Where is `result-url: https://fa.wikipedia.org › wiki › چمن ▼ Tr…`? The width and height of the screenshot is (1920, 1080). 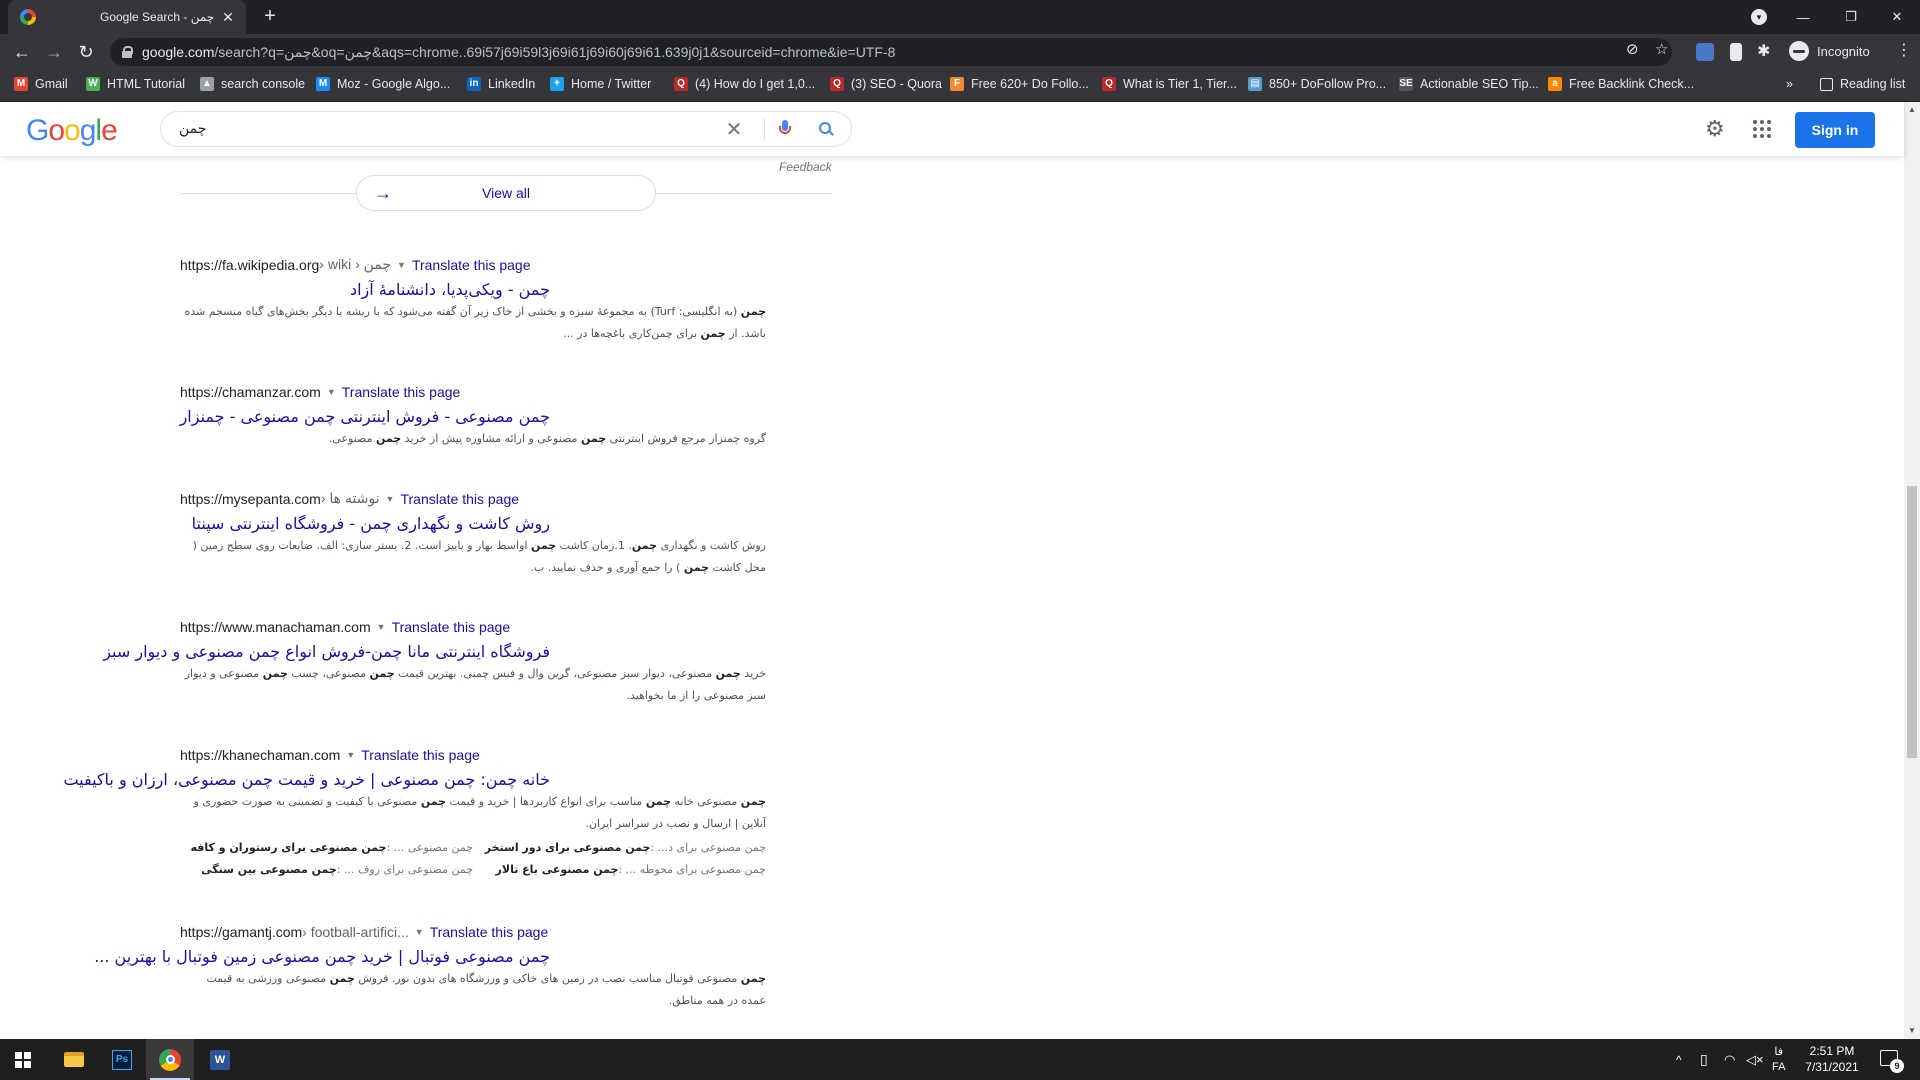 result-url: https://fa.wikipedia.org › wiki › چمن ▼ Tr… is located at coordinates (480, 264).